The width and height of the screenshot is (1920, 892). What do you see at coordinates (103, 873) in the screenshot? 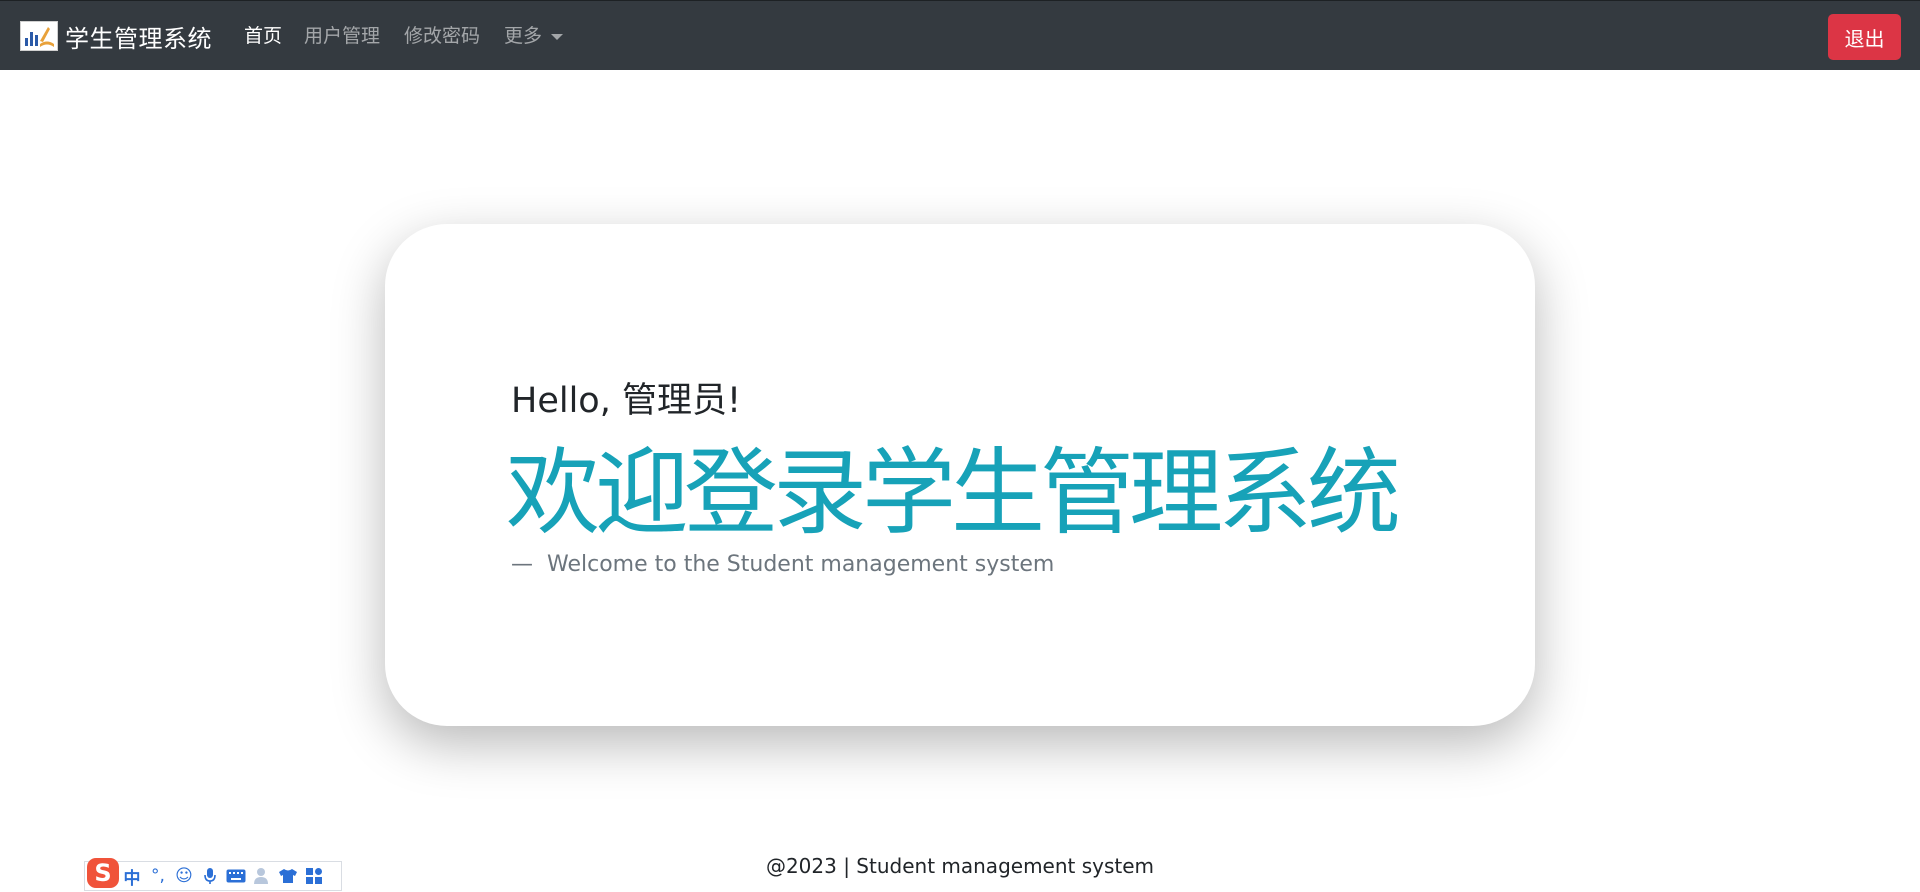
I see `sogou-logo-icon: S` at bounding box center [103, 873].